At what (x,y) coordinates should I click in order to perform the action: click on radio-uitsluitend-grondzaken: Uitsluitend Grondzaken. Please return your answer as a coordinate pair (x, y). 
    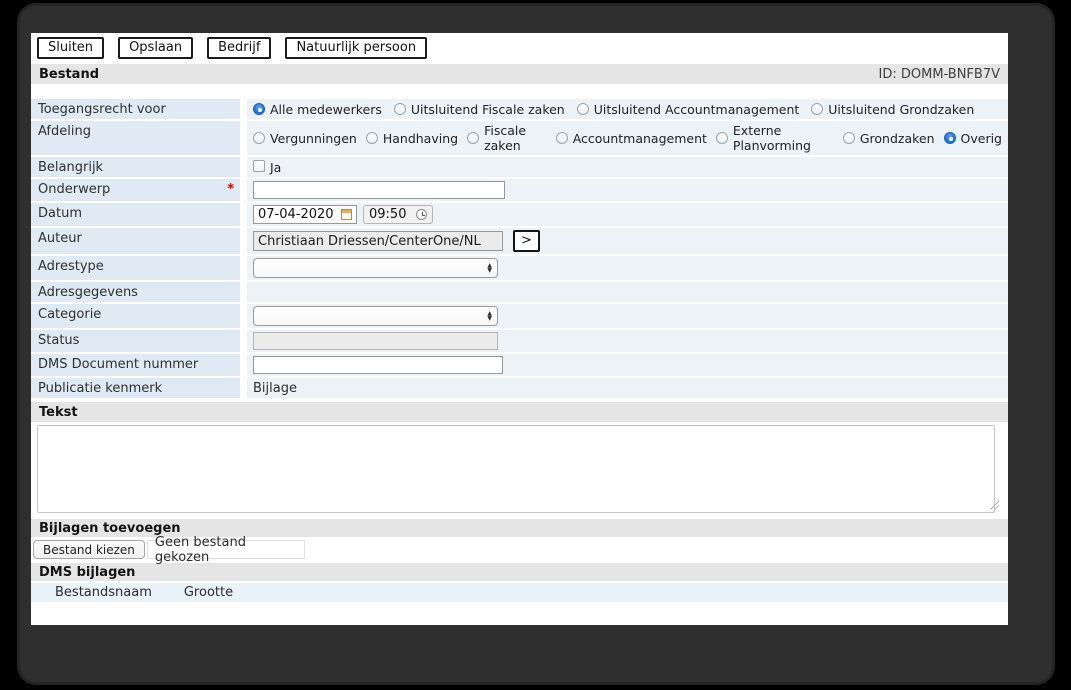
    Looking at the image, I should click on (892, 109).